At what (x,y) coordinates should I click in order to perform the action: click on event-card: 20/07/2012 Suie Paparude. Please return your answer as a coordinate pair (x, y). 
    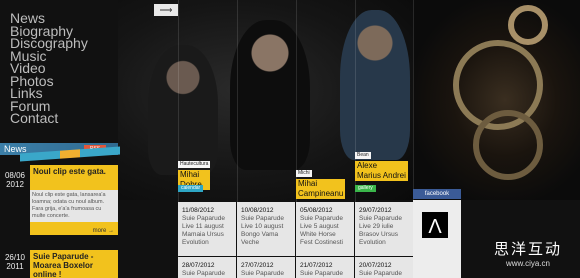
    Looking at the image, I should click on (384, 267).